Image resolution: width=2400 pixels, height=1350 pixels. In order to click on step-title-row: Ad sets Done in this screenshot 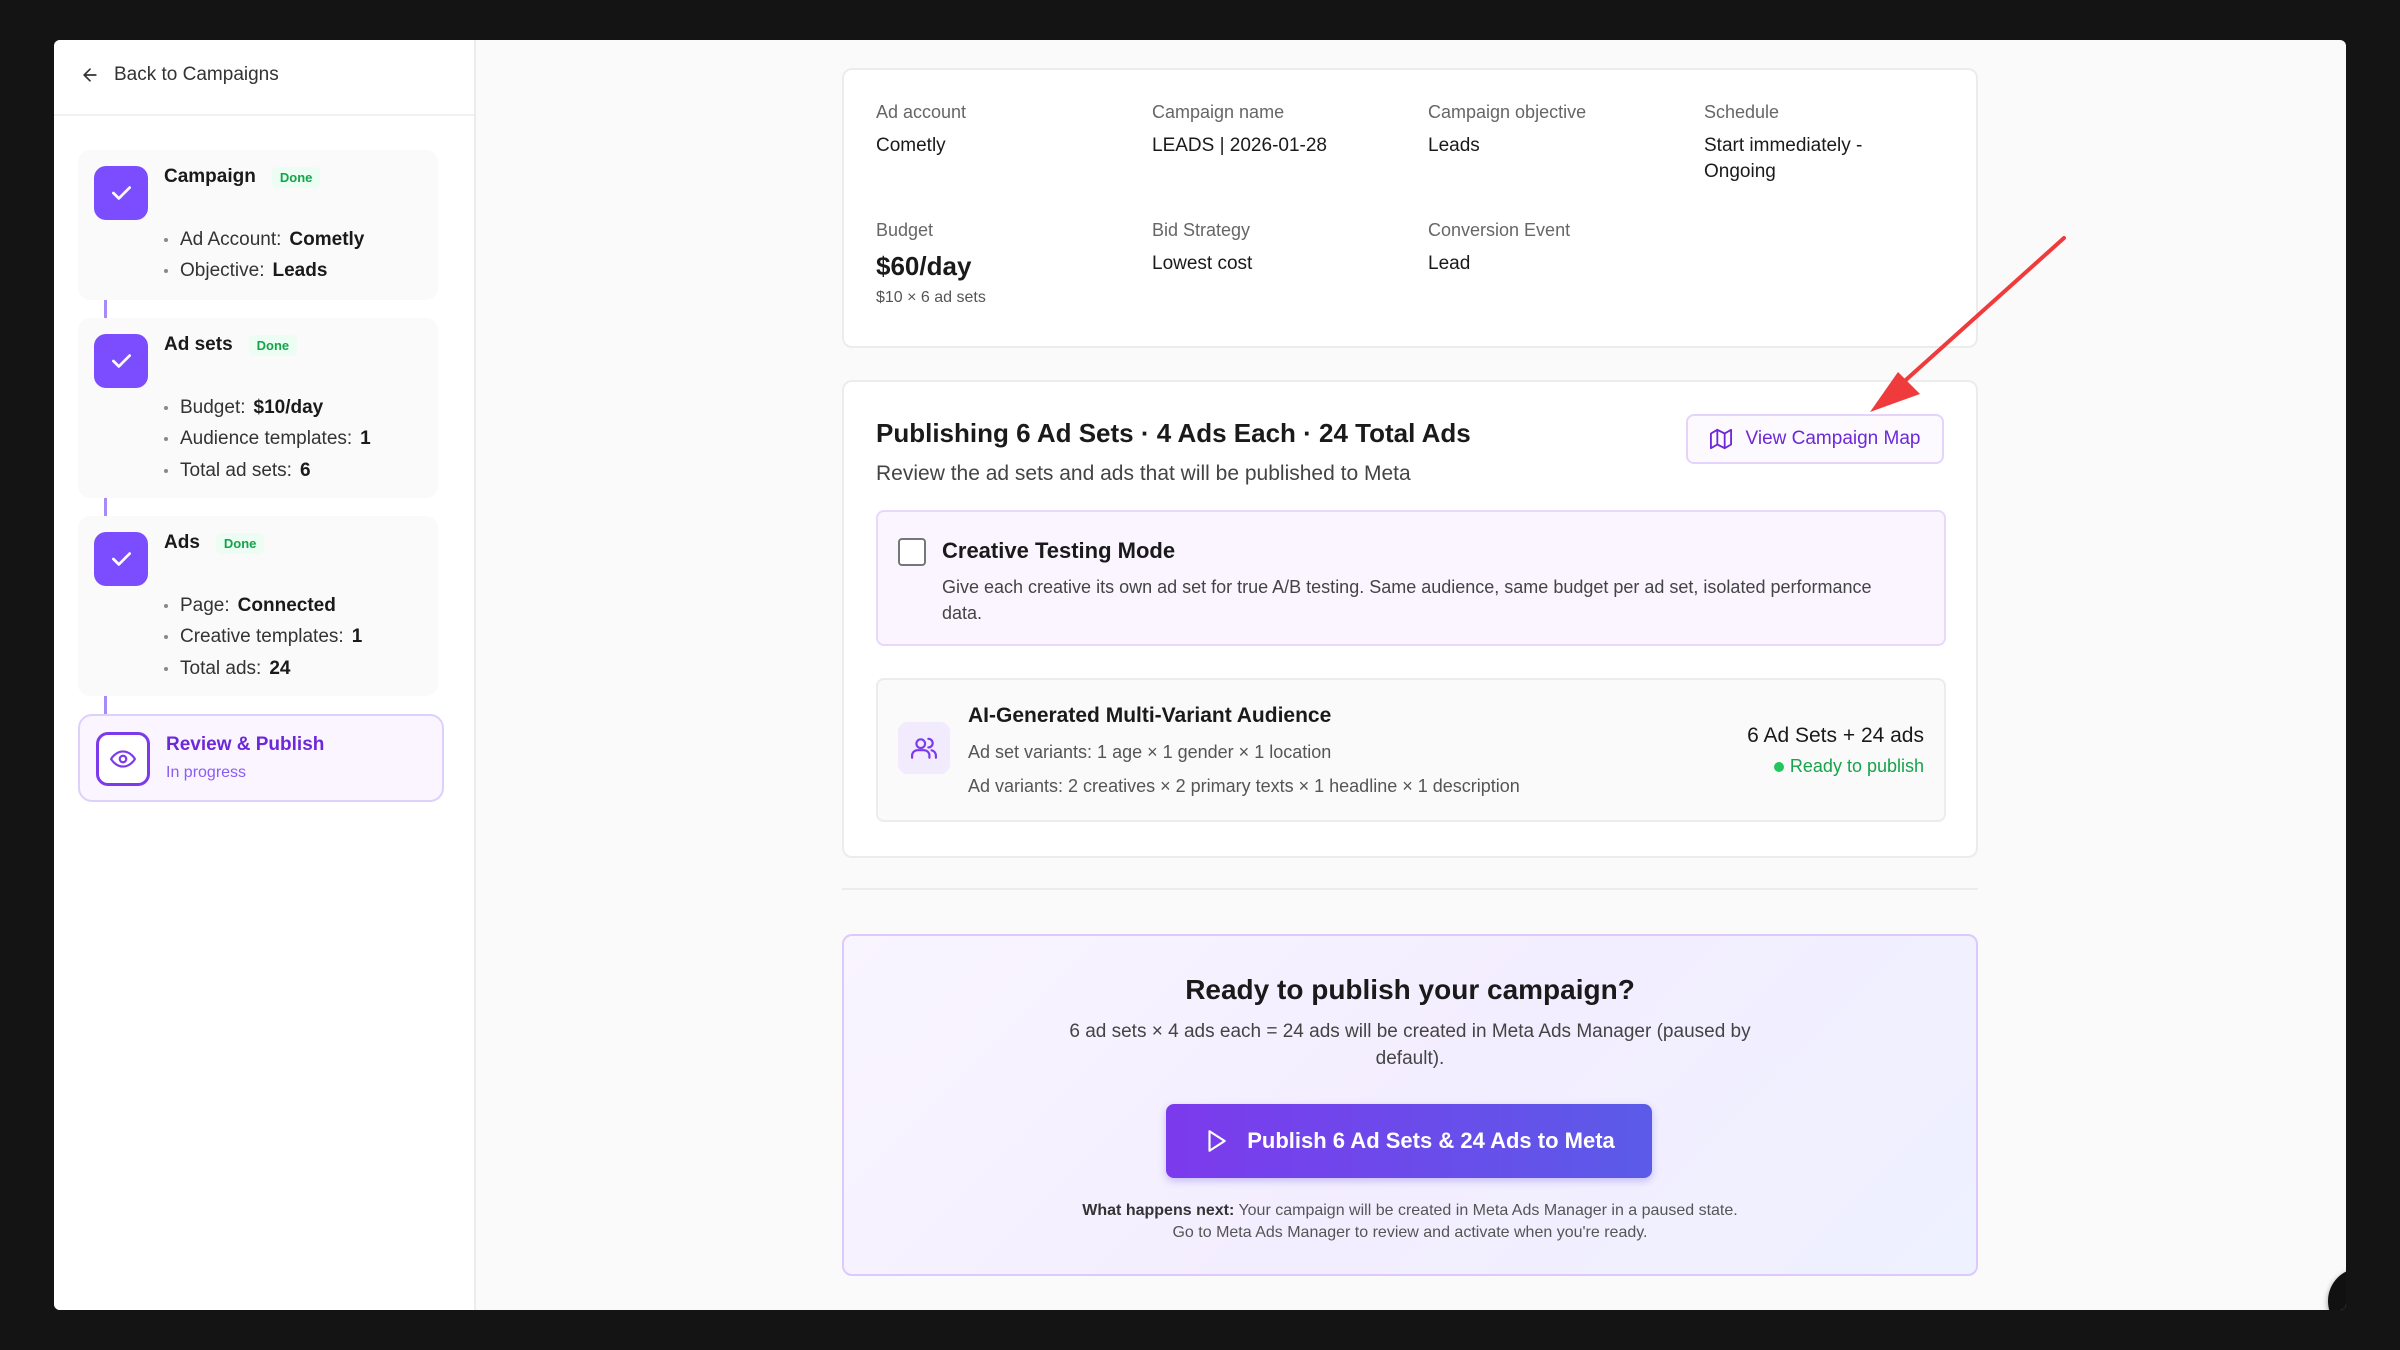, I will do `click(231, 345)`.